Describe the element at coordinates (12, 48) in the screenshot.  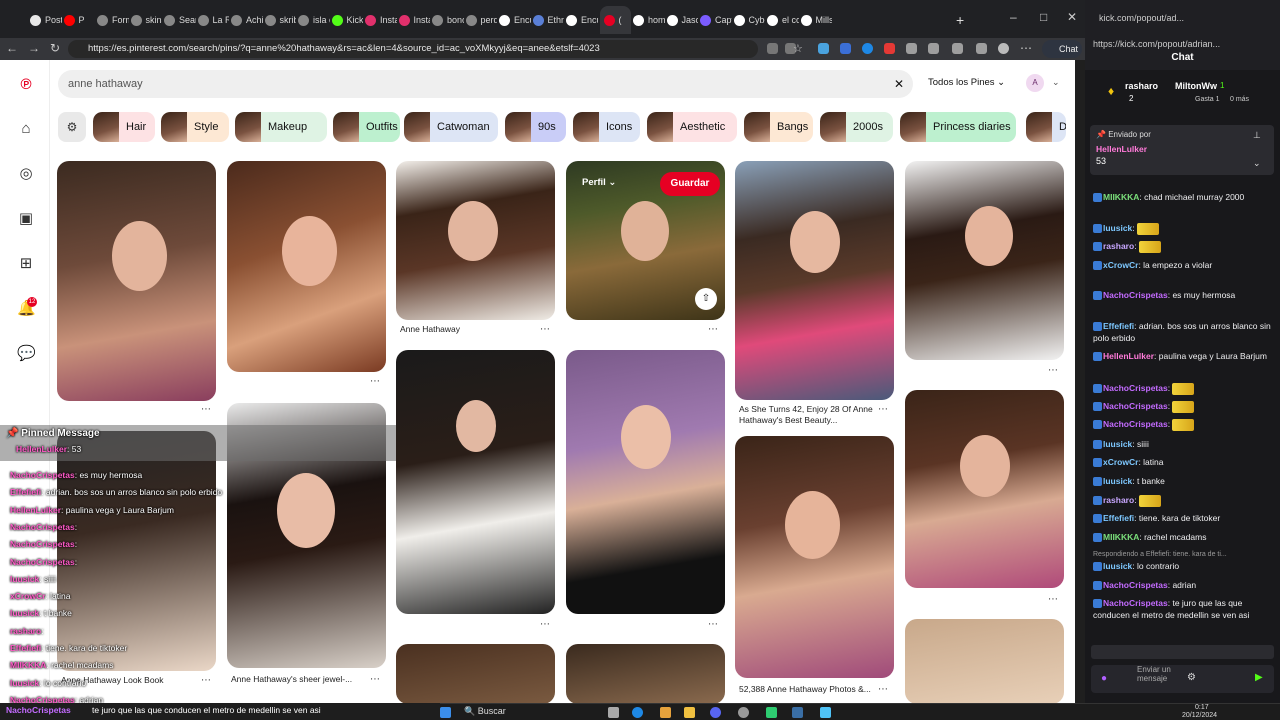
I see `back-icon: ←` at that location.